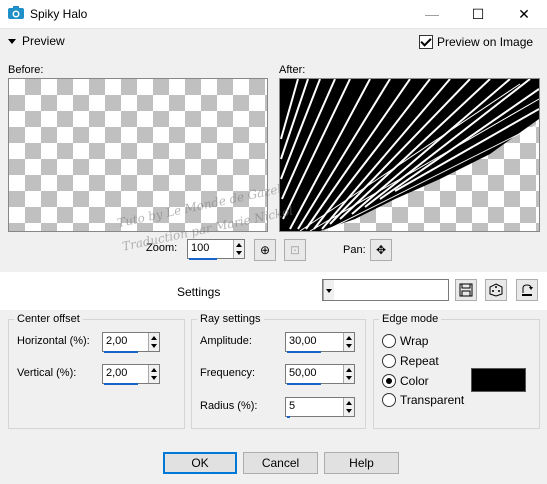 This screenshot has width=547, height=484. I want to click on radio-selected-icon, so click(389, 380).